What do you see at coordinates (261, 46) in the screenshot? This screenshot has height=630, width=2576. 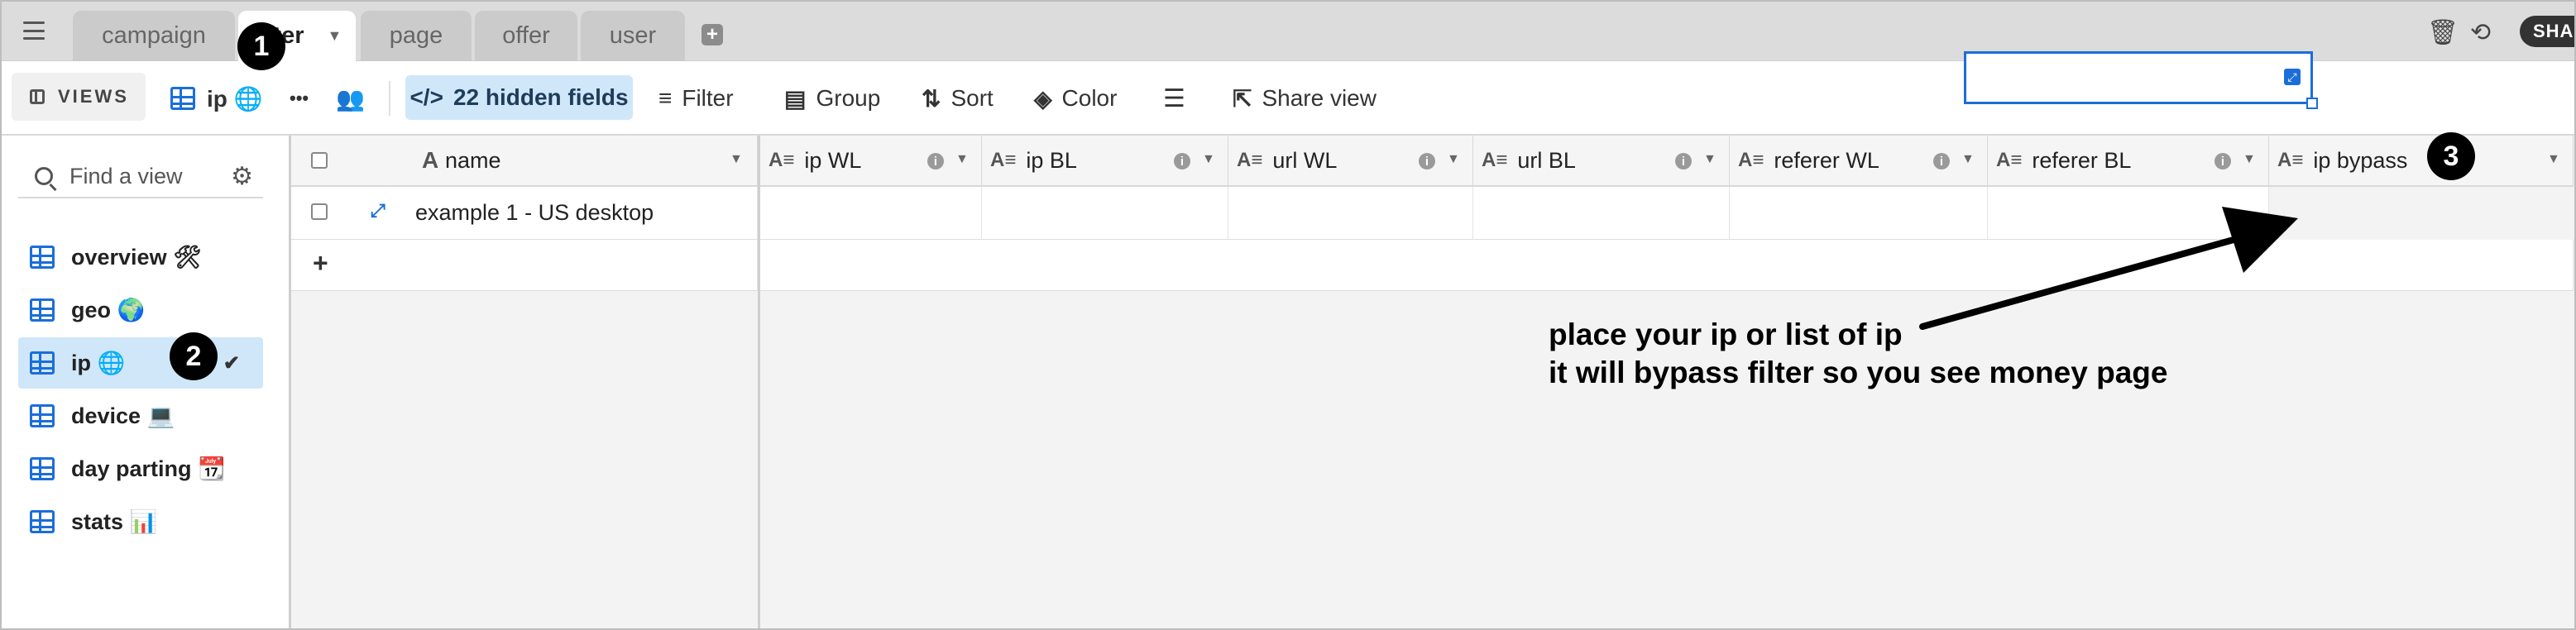 I see `annotation-marker-1: 1` at bounding box center [261, 46].